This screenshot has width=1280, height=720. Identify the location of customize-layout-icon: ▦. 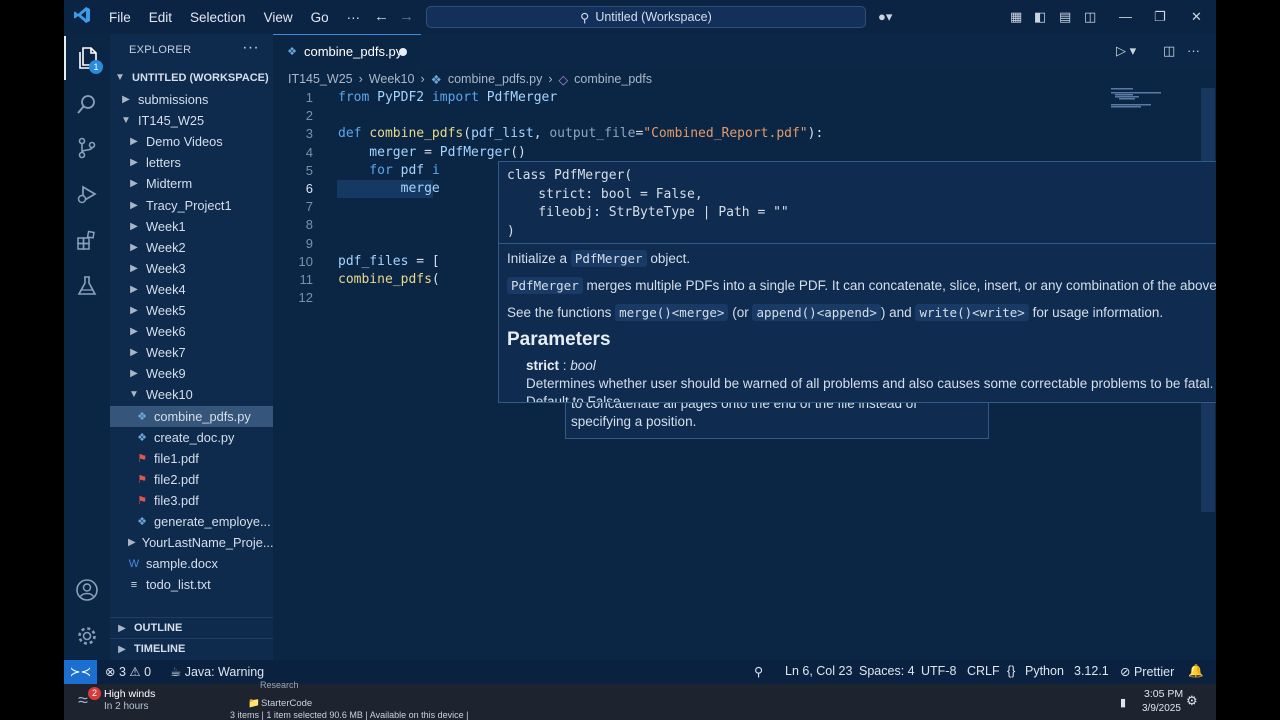
(1016, 17).